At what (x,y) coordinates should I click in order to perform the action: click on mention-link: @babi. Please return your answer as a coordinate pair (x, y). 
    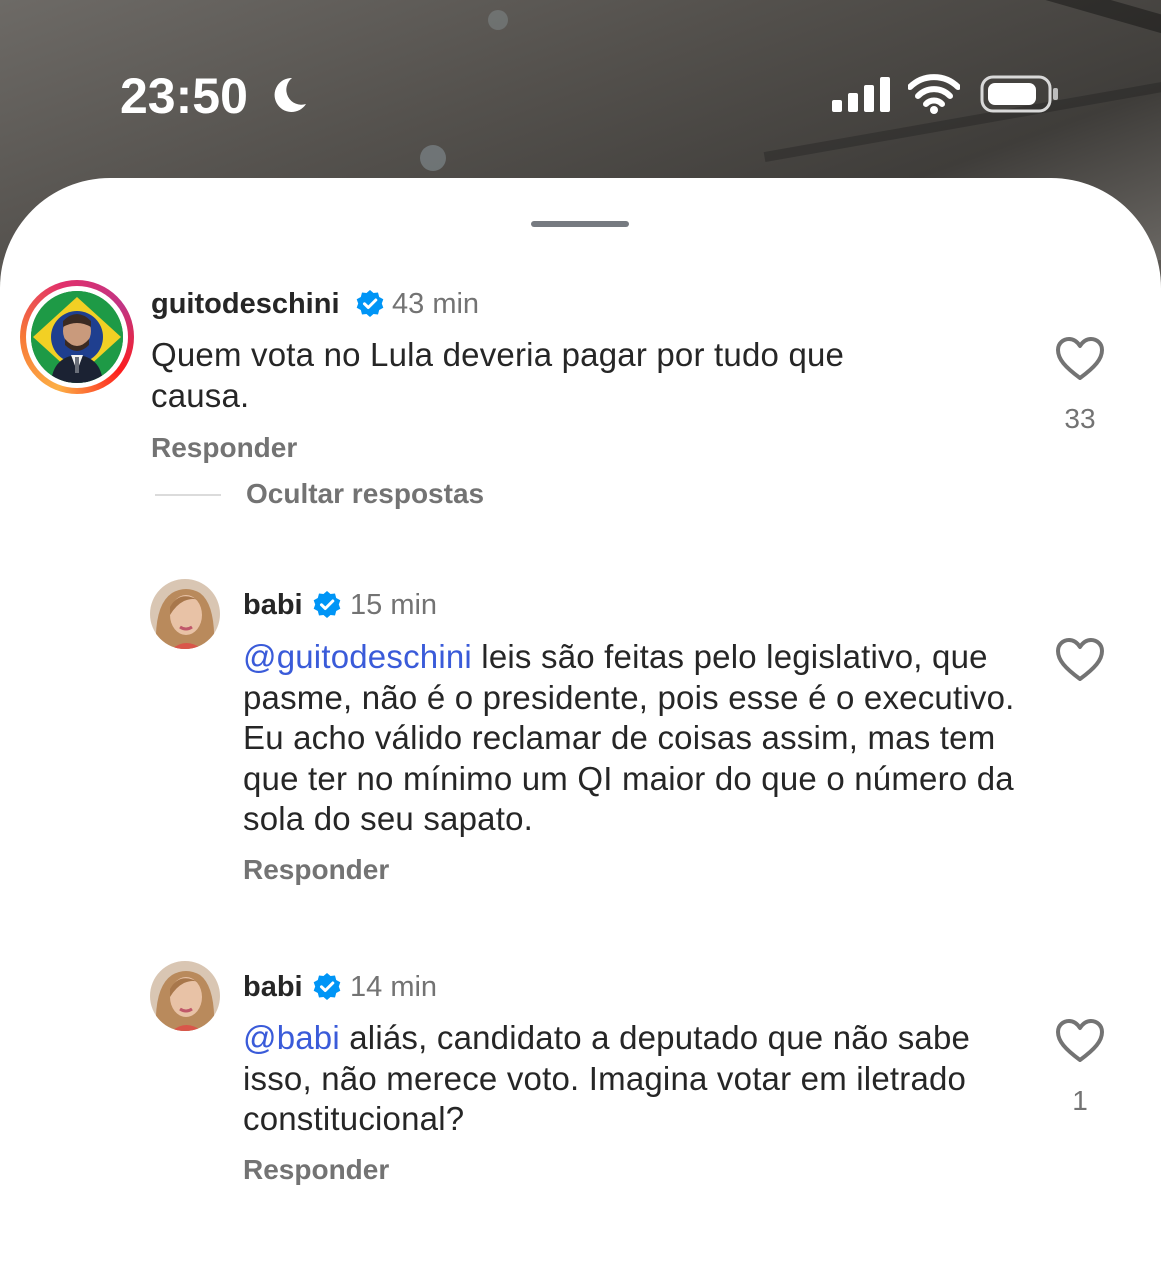
    Looking at the image, I should click on (291, 1037).